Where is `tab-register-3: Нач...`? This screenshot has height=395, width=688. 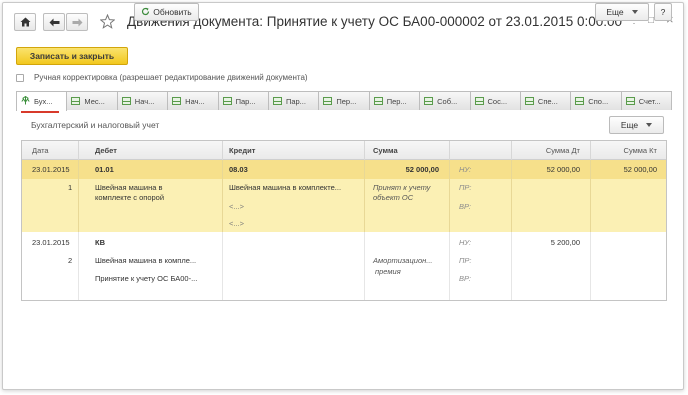
tab-register-3: Нач... is located at coordinates (143, 100).